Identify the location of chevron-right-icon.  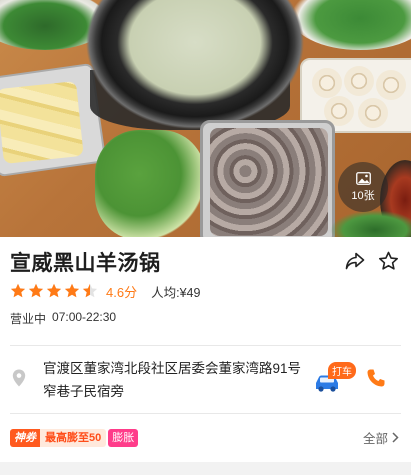
(395, 437).